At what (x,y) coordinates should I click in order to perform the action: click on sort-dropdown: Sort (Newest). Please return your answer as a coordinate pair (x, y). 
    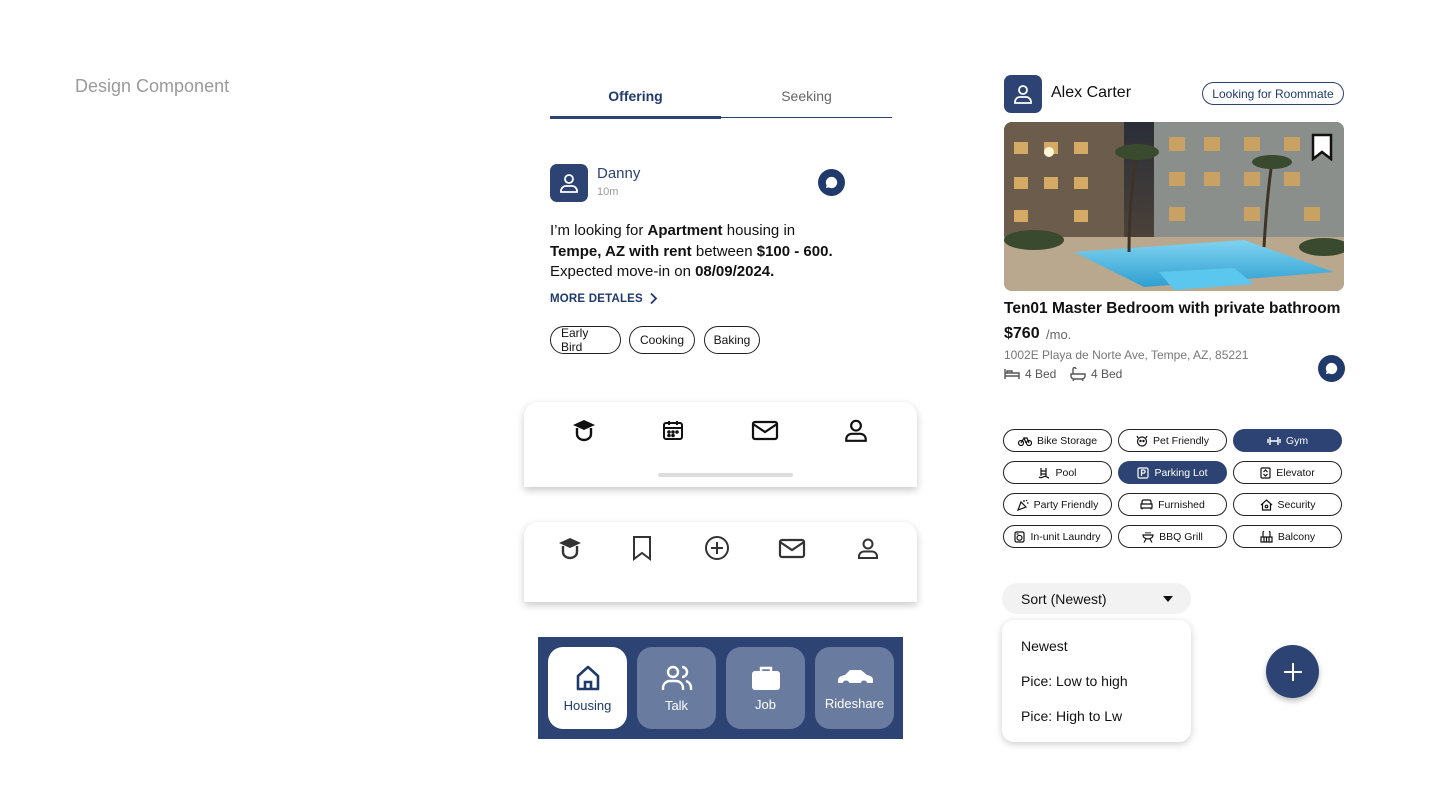
    Looking at the image, I should click on (1096, 598).